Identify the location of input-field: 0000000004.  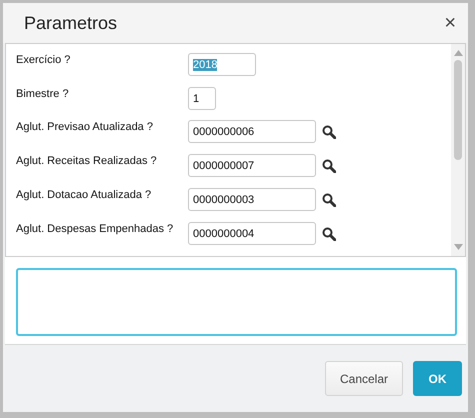
(252, 233).